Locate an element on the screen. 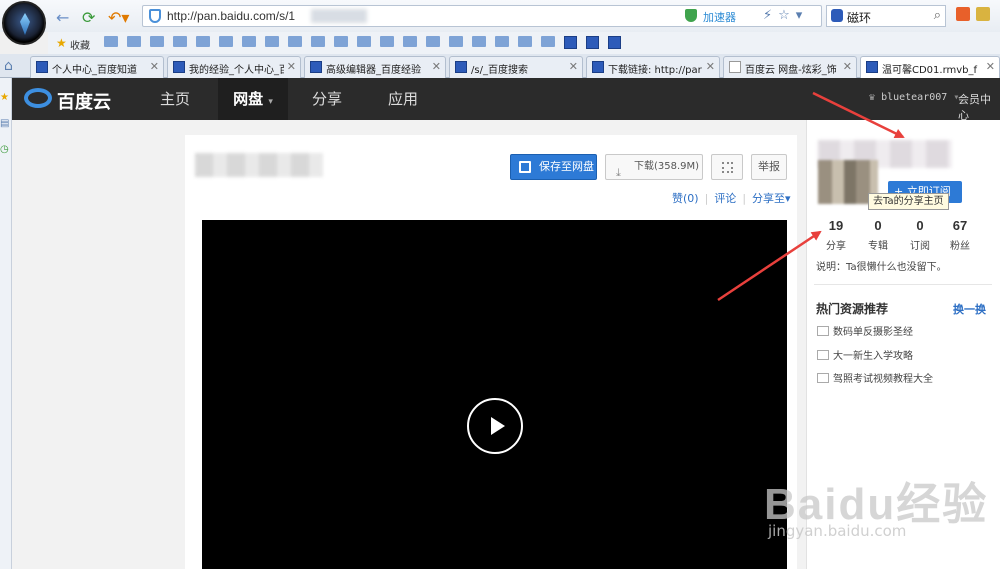  search-value: 磁环 is located at coordinates (859, 17).